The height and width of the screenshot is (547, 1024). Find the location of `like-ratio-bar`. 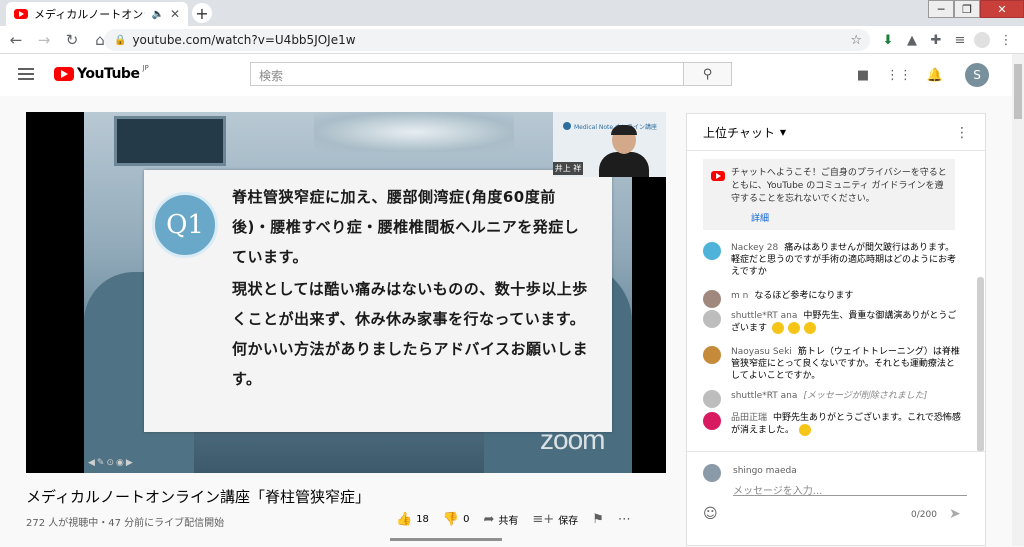

like-ratio-bar is located at coordinates (446, 539).